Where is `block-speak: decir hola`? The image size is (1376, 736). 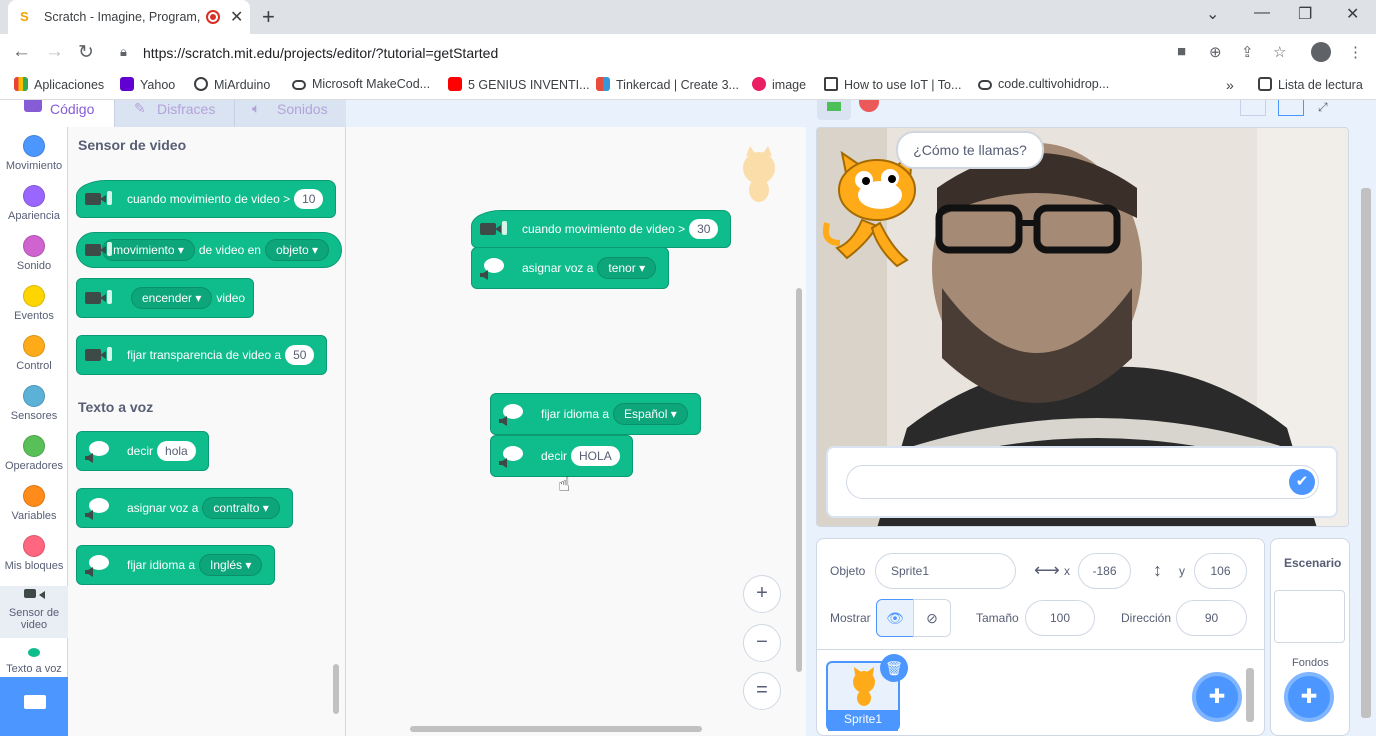
block-speak: decir hola is located at coordinates (142, 451).